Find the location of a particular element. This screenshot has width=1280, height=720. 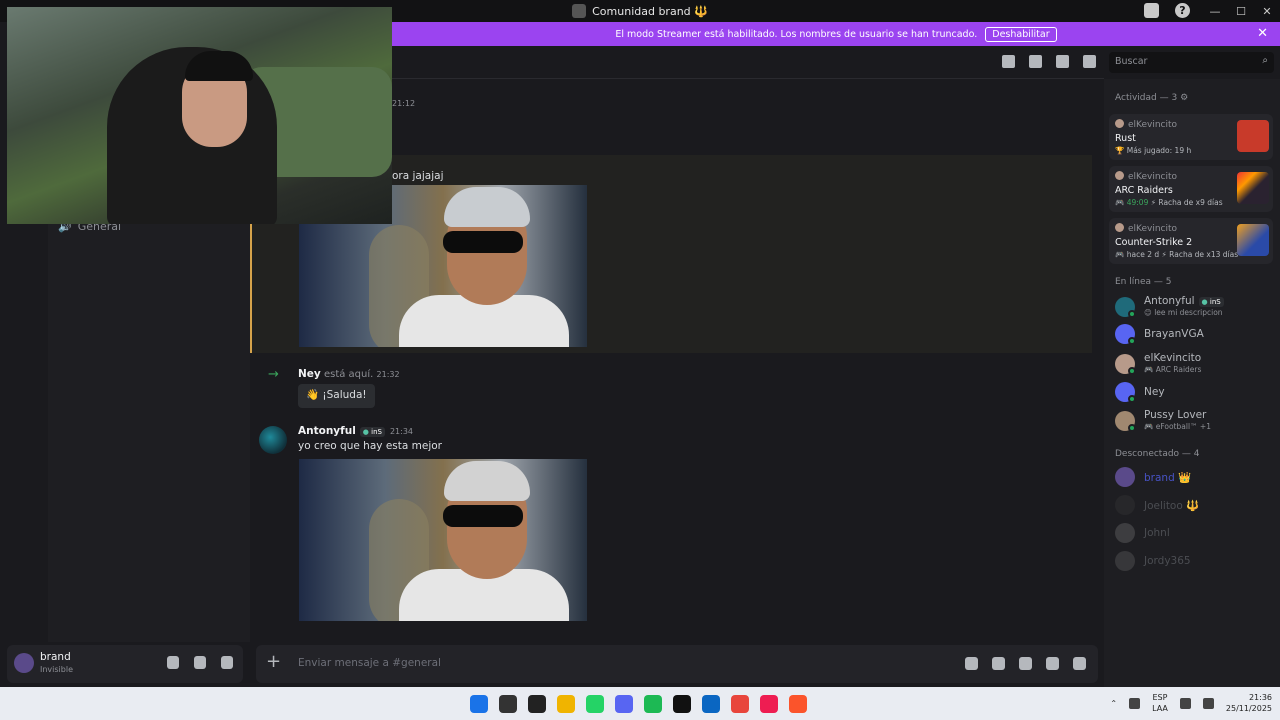

discord-icon is located at coordinates (624, 704).